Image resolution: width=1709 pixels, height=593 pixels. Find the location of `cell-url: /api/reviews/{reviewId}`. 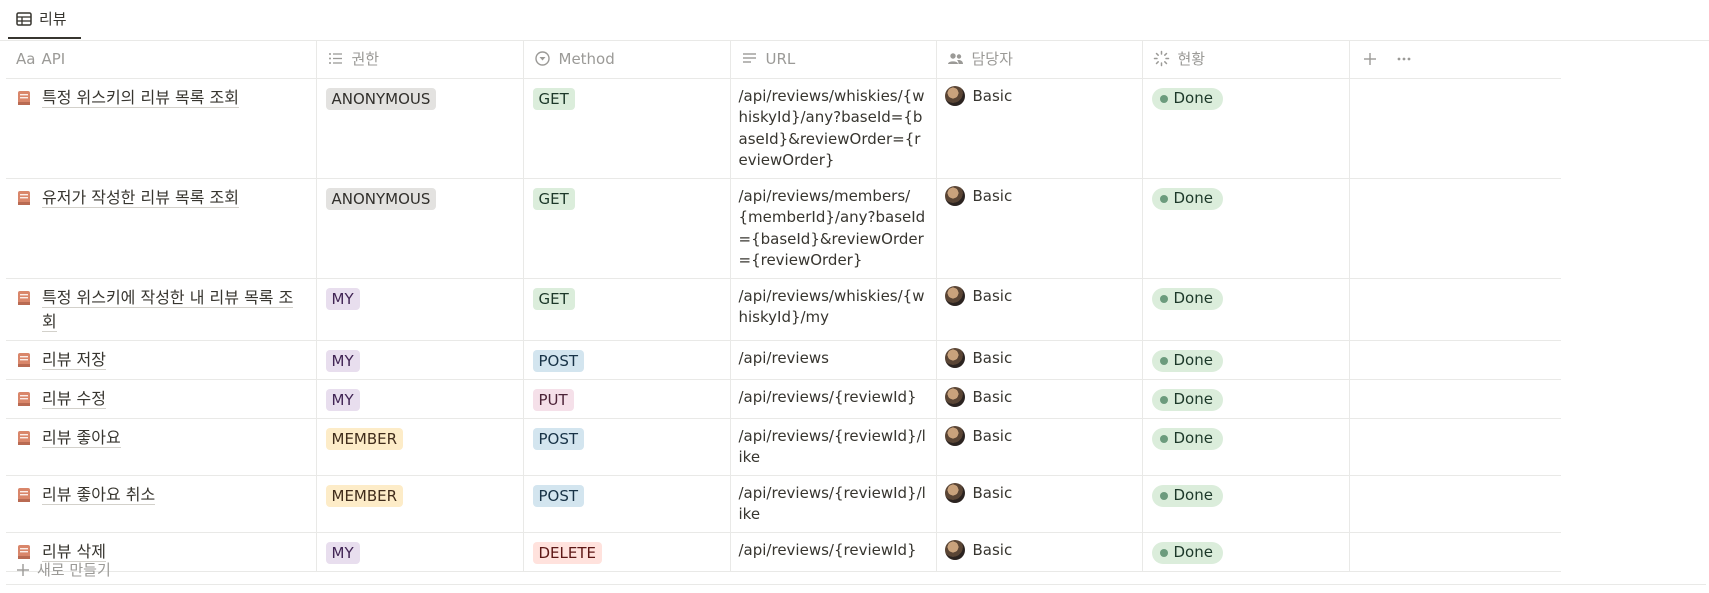

cell-url: /api/reviews/{reviewId} is located at coordinates (833, 399).